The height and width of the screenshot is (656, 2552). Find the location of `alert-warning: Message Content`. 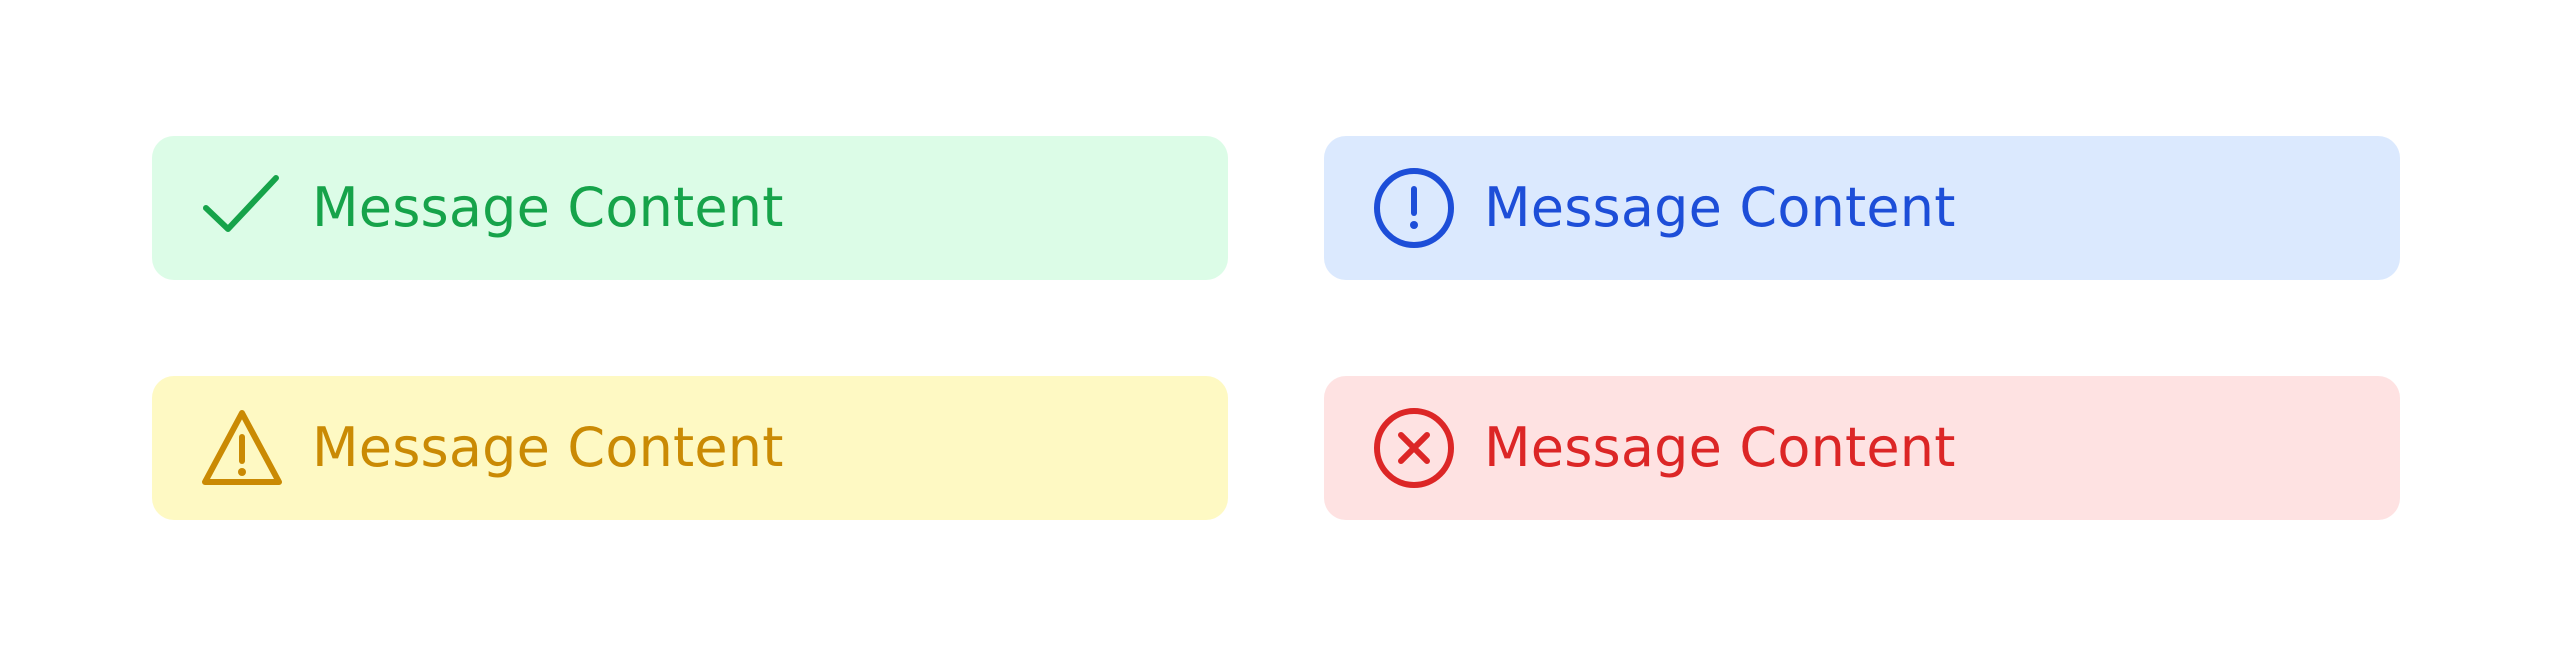

alert-warning: Message Content is located at coordinates (690, 448).